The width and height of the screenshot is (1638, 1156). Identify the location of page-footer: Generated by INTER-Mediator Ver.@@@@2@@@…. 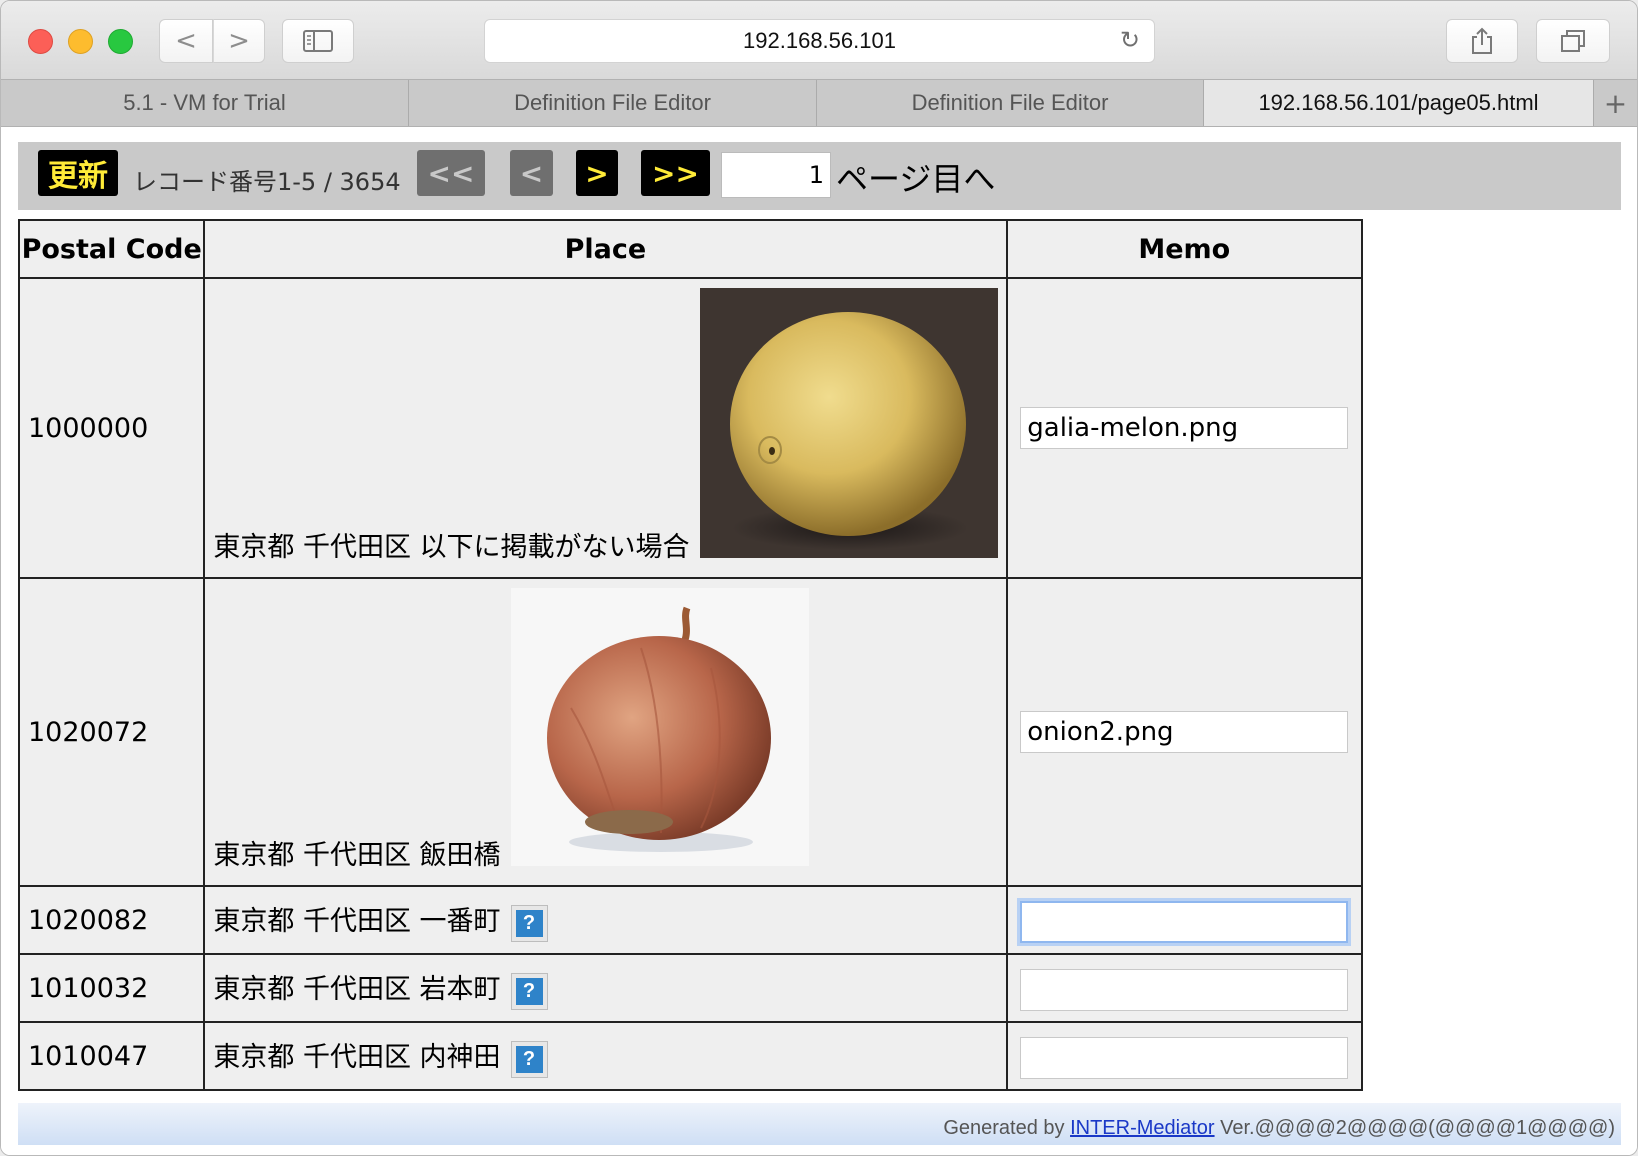
(819, 1124).